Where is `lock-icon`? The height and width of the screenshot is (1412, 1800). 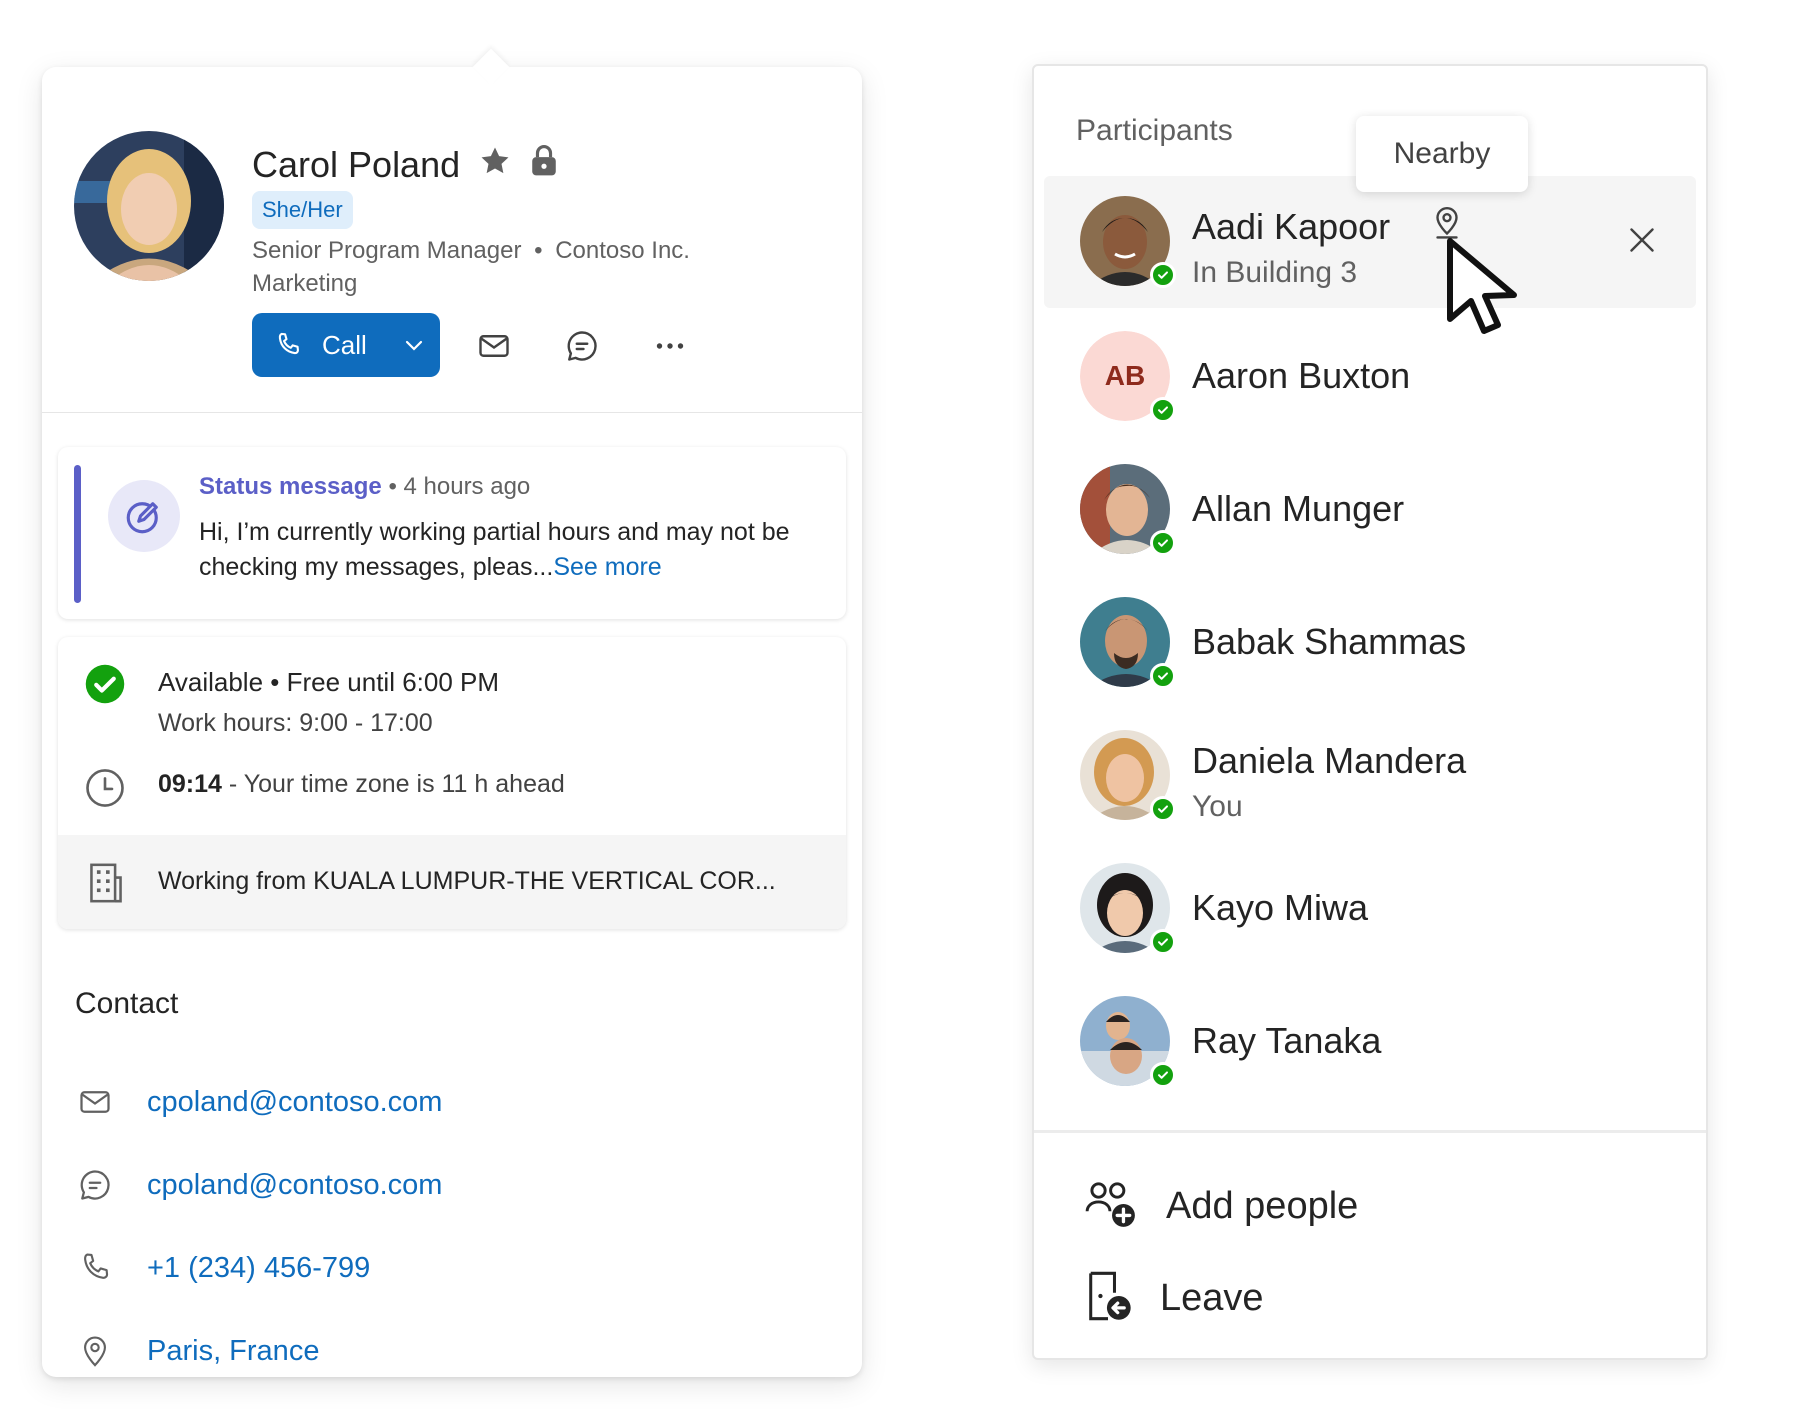
lock-icon is located at coordinates (544, 163).